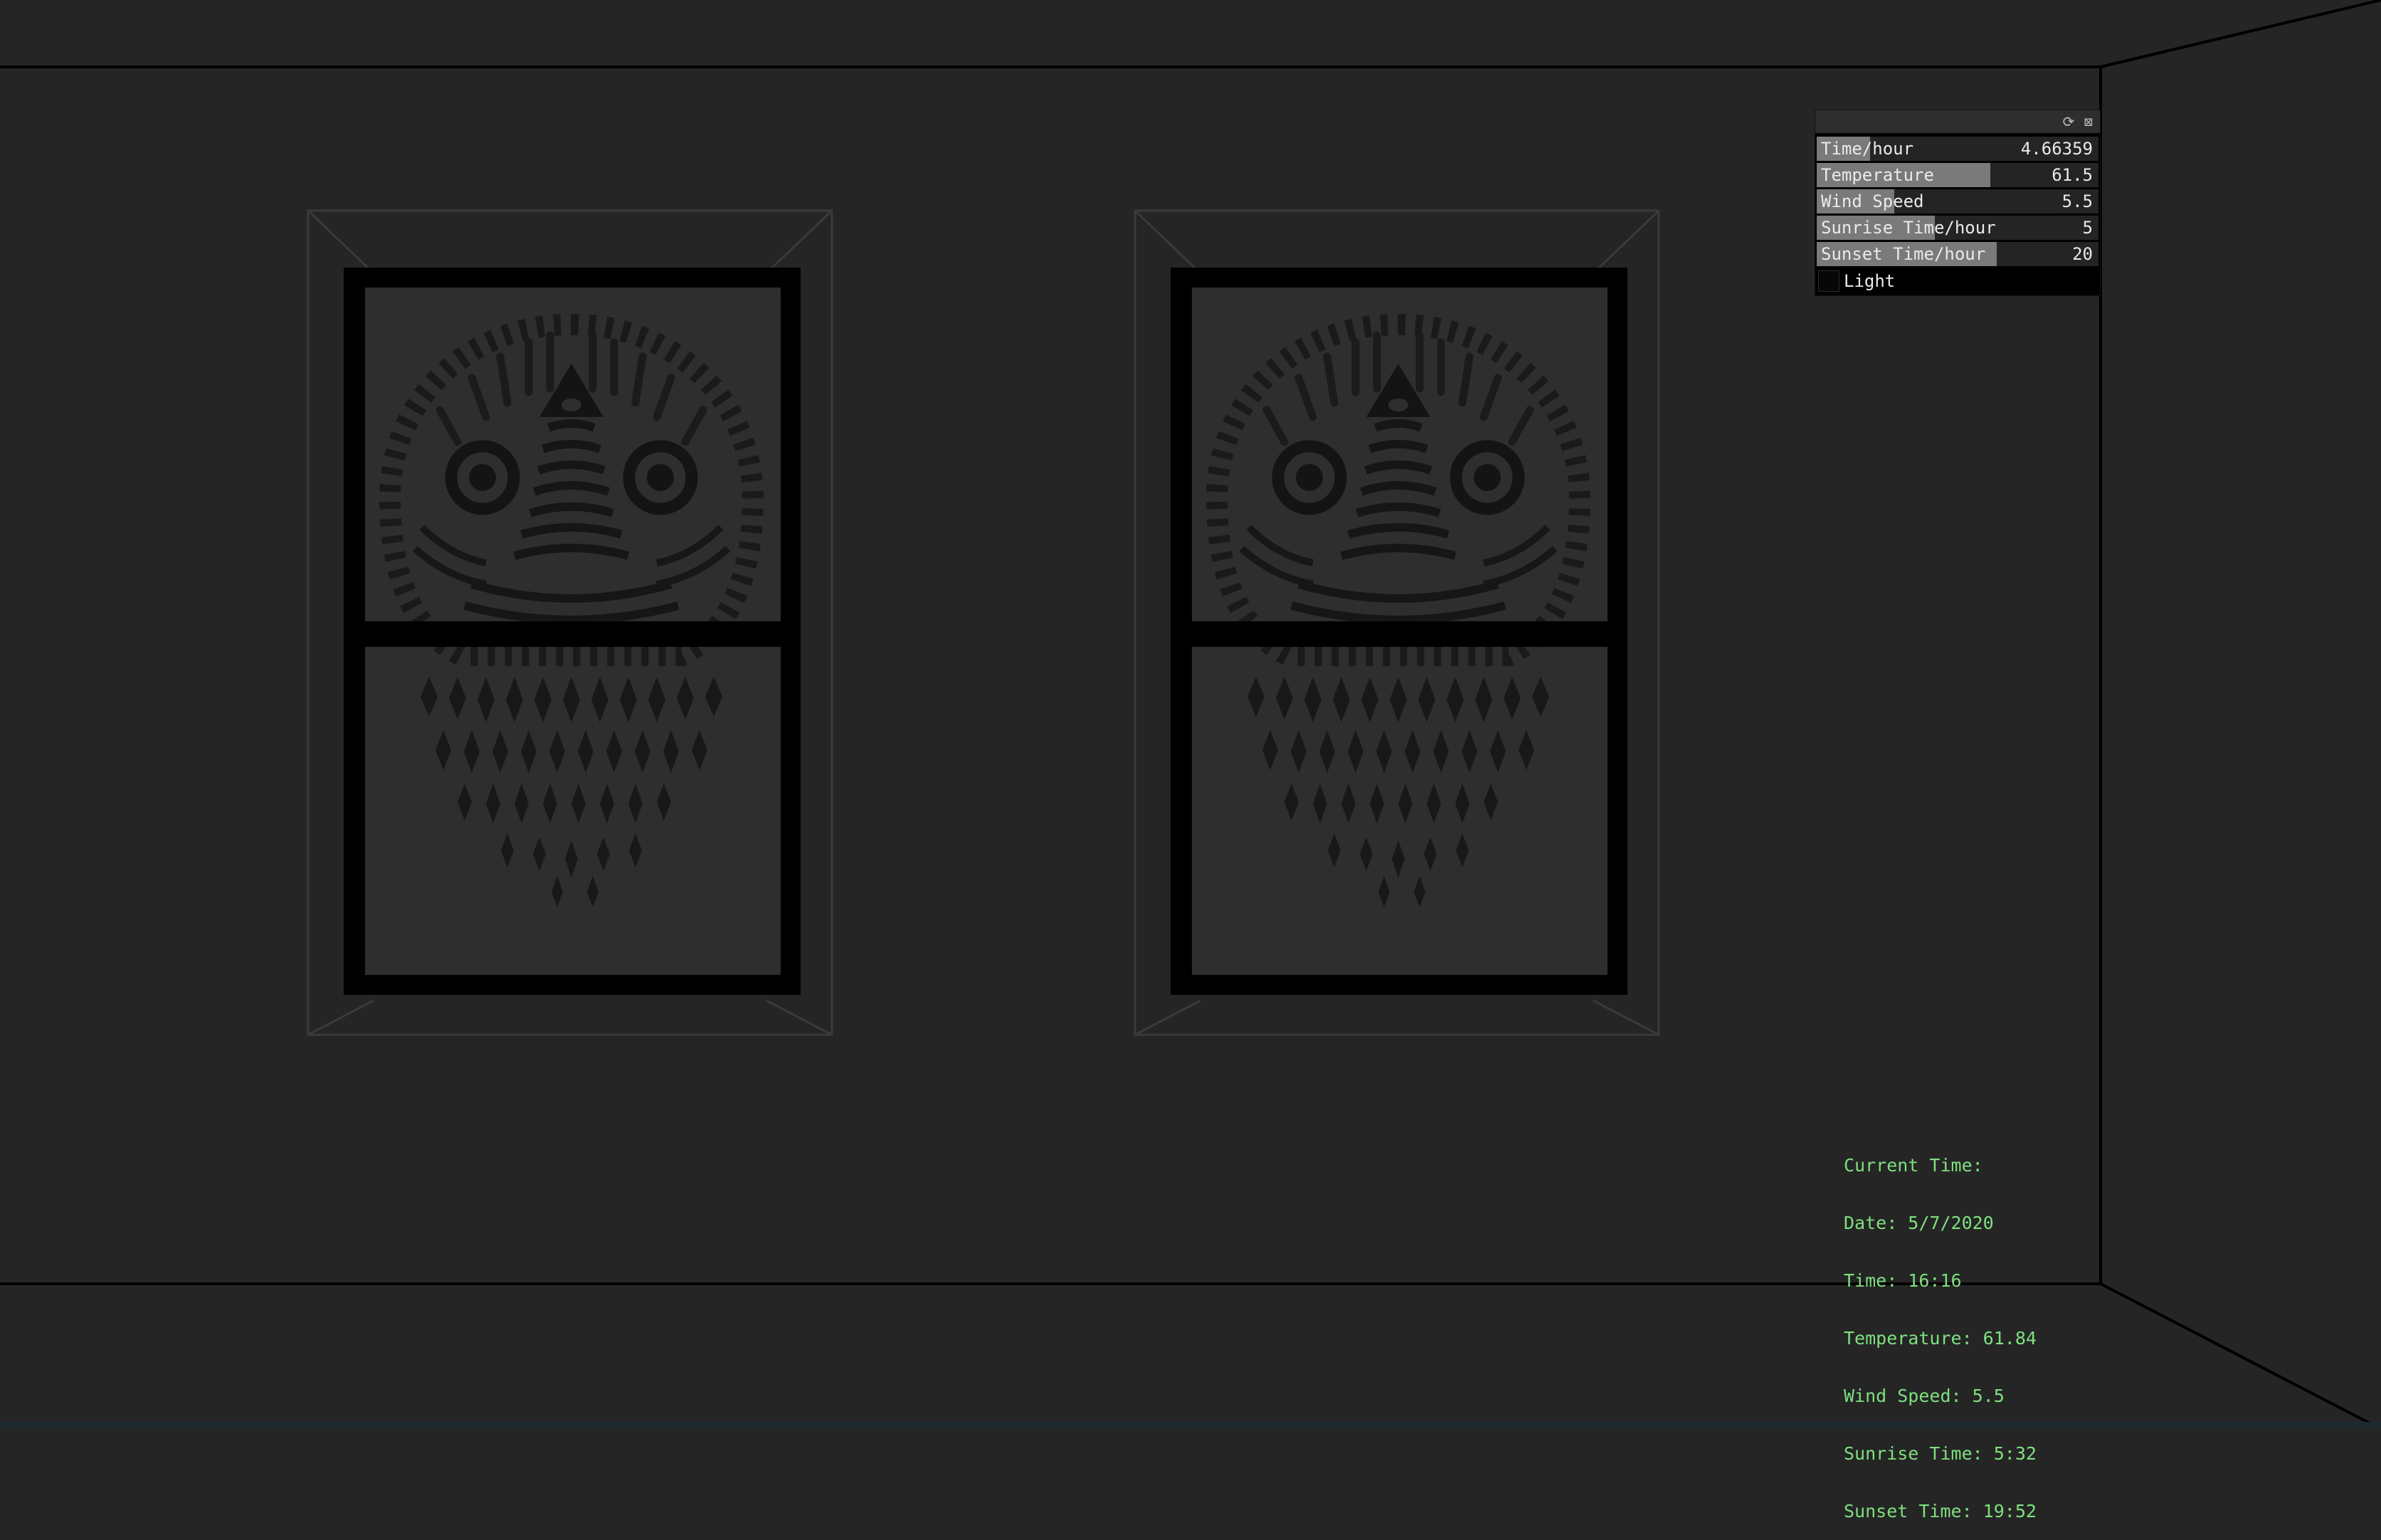  Describe the element at coordinates (1958, 175) in the screenshot. I see `temperature-slider: Temperature 61.5` at that location.